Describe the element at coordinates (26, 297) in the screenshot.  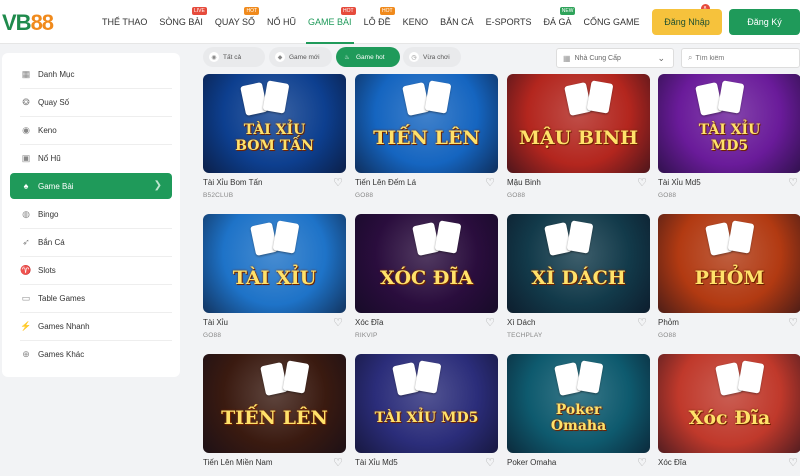
I see `table-icon: ▭` at that location.